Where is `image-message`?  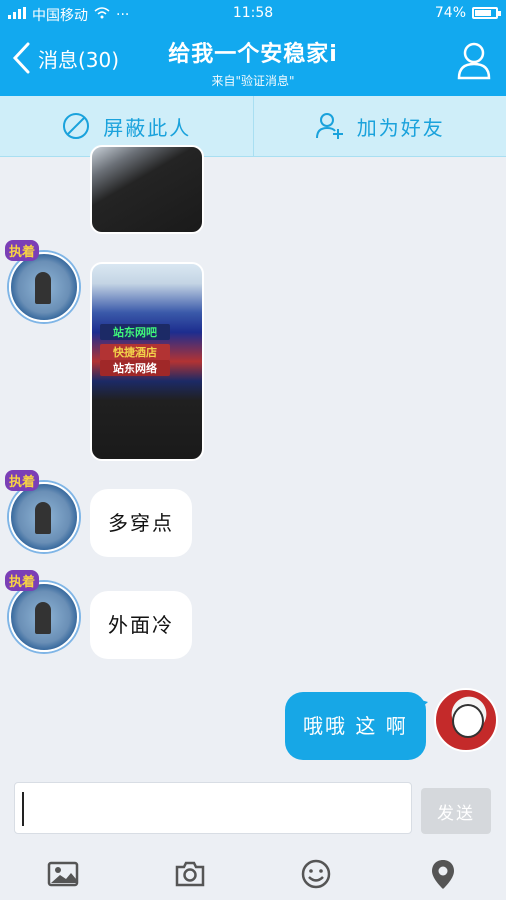 image-message is located at coordinates (147, 189).